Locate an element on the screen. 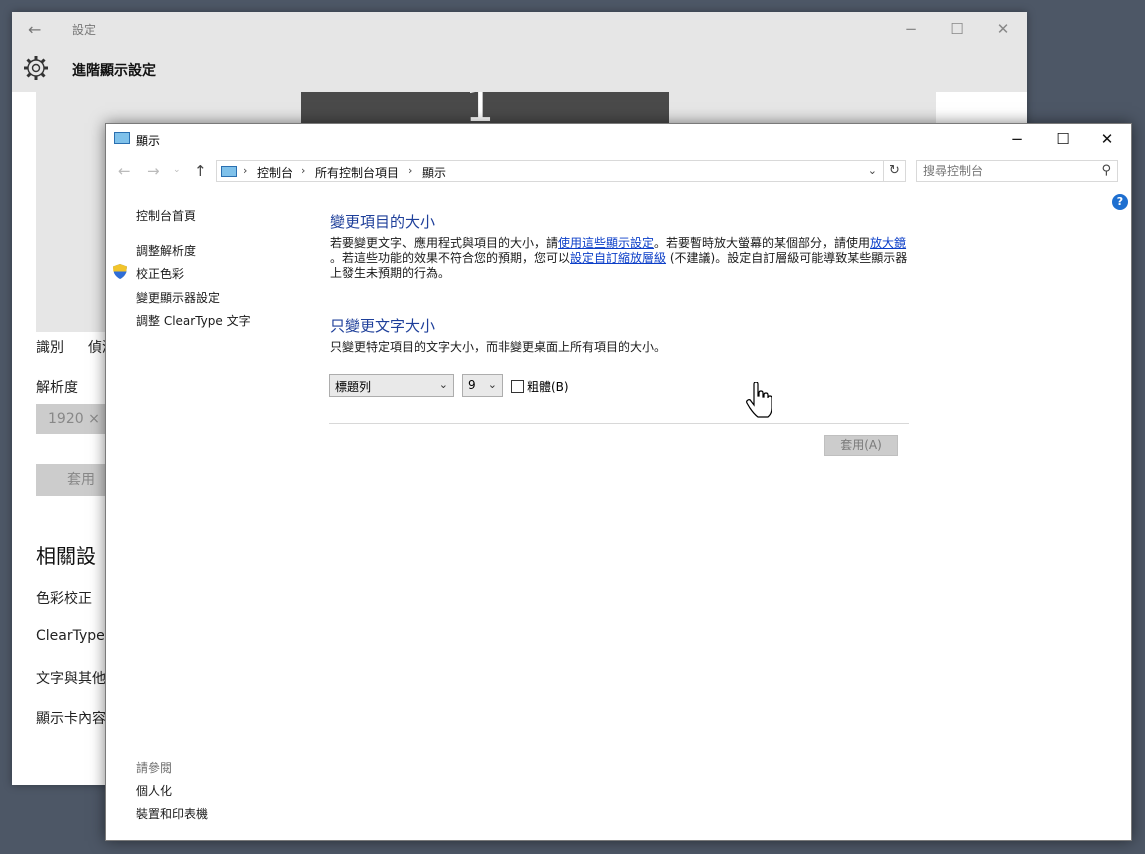 The image size is (1145, 854). settings-app-title: 設定 is located at coordinates (84, 30).